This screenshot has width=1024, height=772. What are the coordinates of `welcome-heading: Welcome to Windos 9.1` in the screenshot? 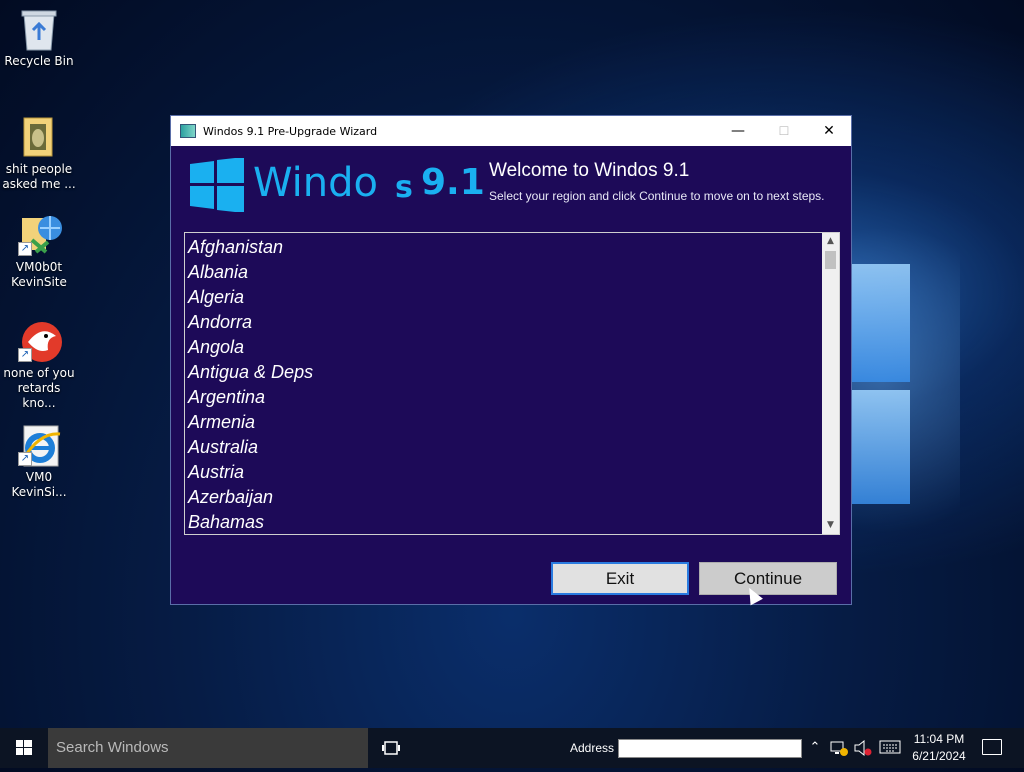 It's located at (589, 170).